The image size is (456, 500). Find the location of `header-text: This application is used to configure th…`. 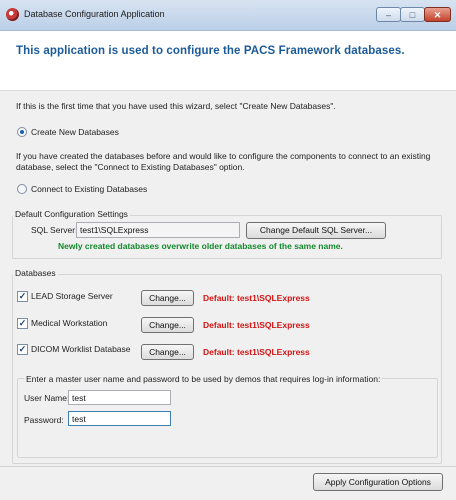

header-text: This application is used to configure th… is located at coordinates (210, 51).